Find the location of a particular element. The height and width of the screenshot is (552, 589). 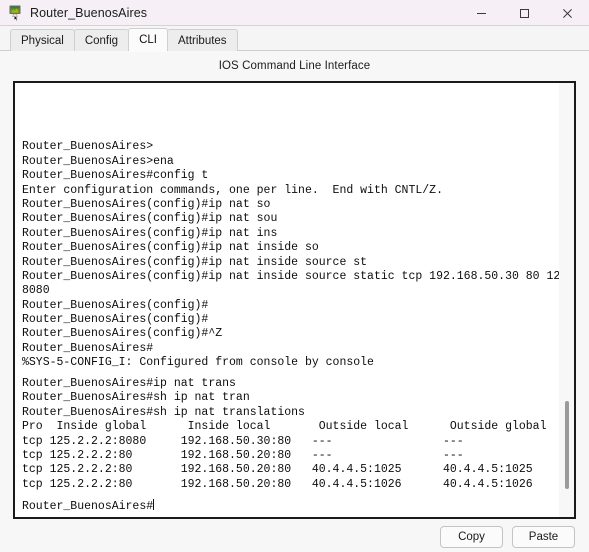

tab-physical: Physical is located at coordinates (42, 40).